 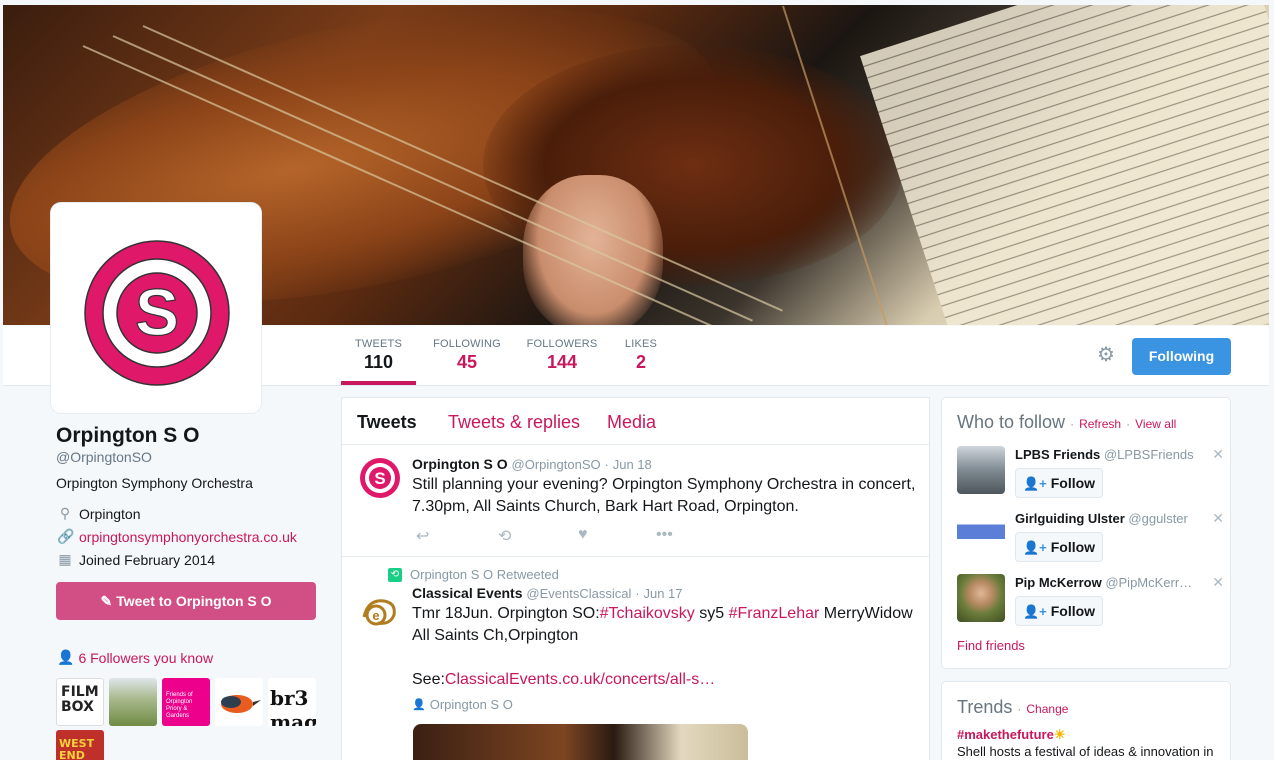 What do you see at coordinates (1047, 709) in the screenshot?
I see `change-link: Change` at bounding box center [1047, 709].